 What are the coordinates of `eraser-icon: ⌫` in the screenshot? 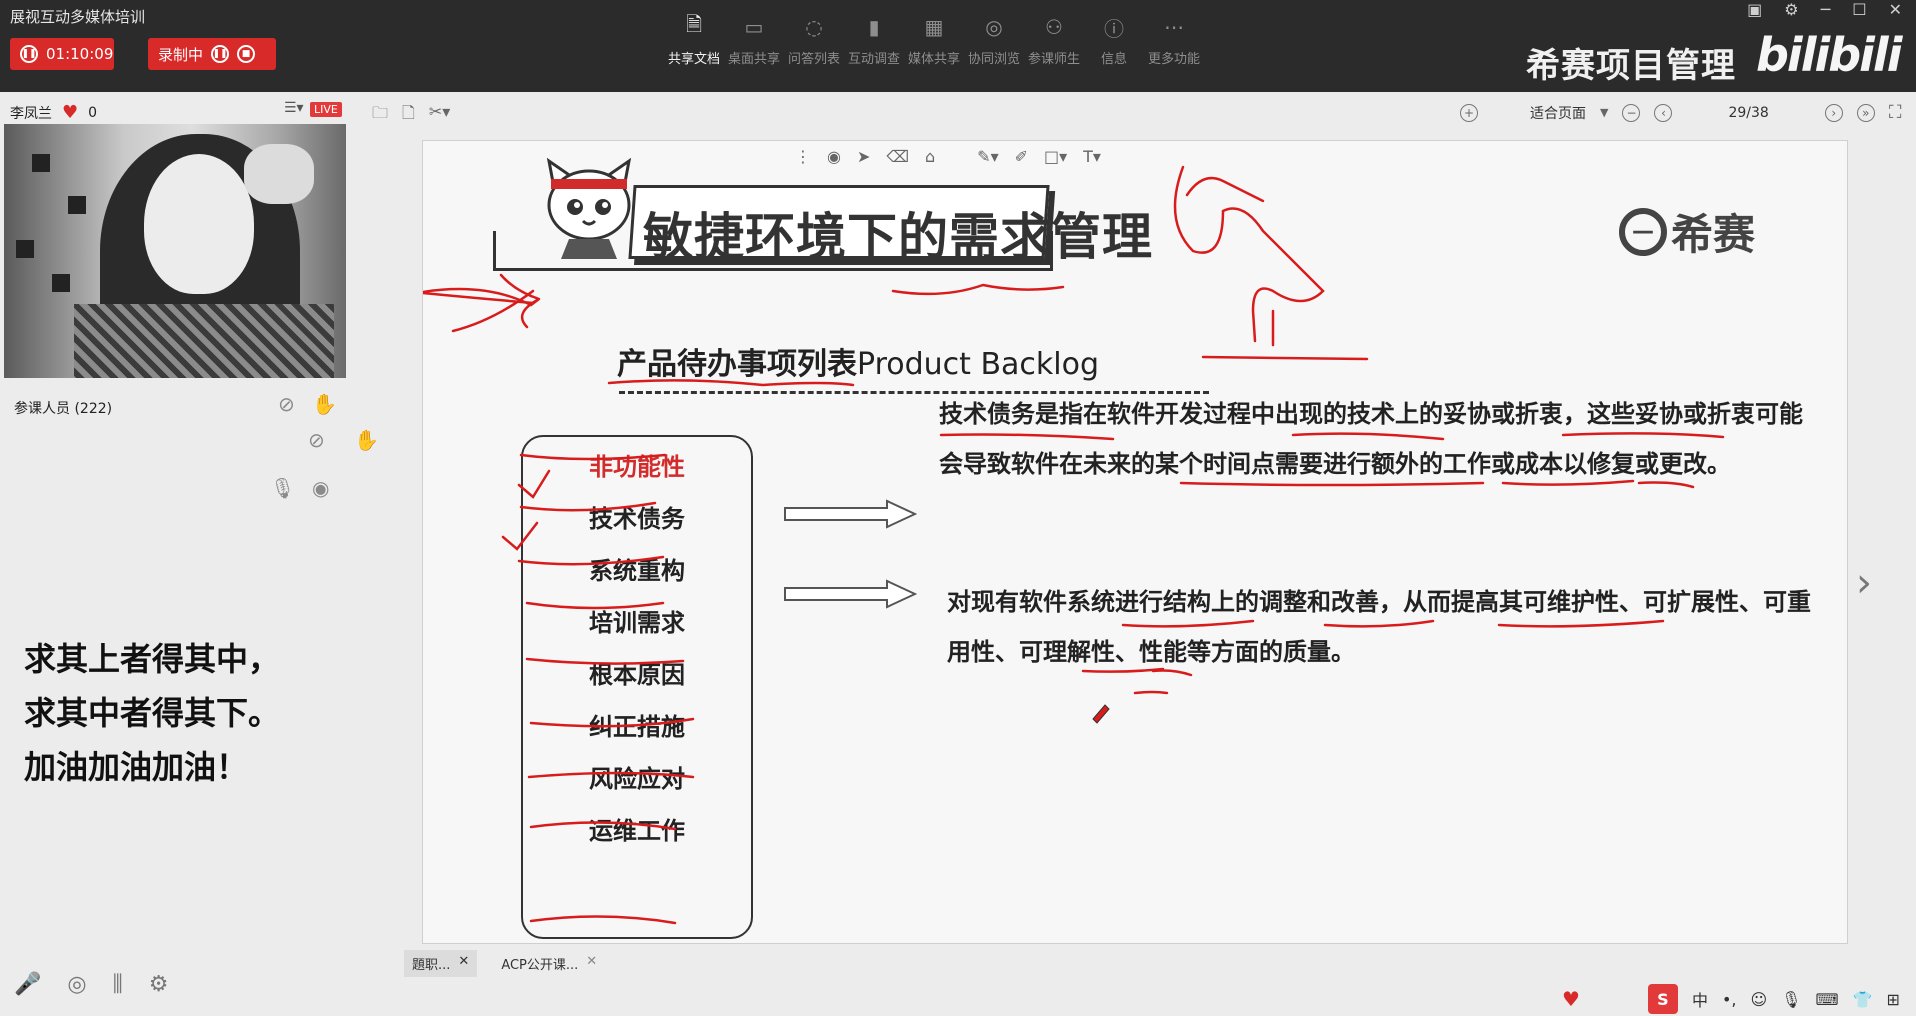 It's located at (897, 156).